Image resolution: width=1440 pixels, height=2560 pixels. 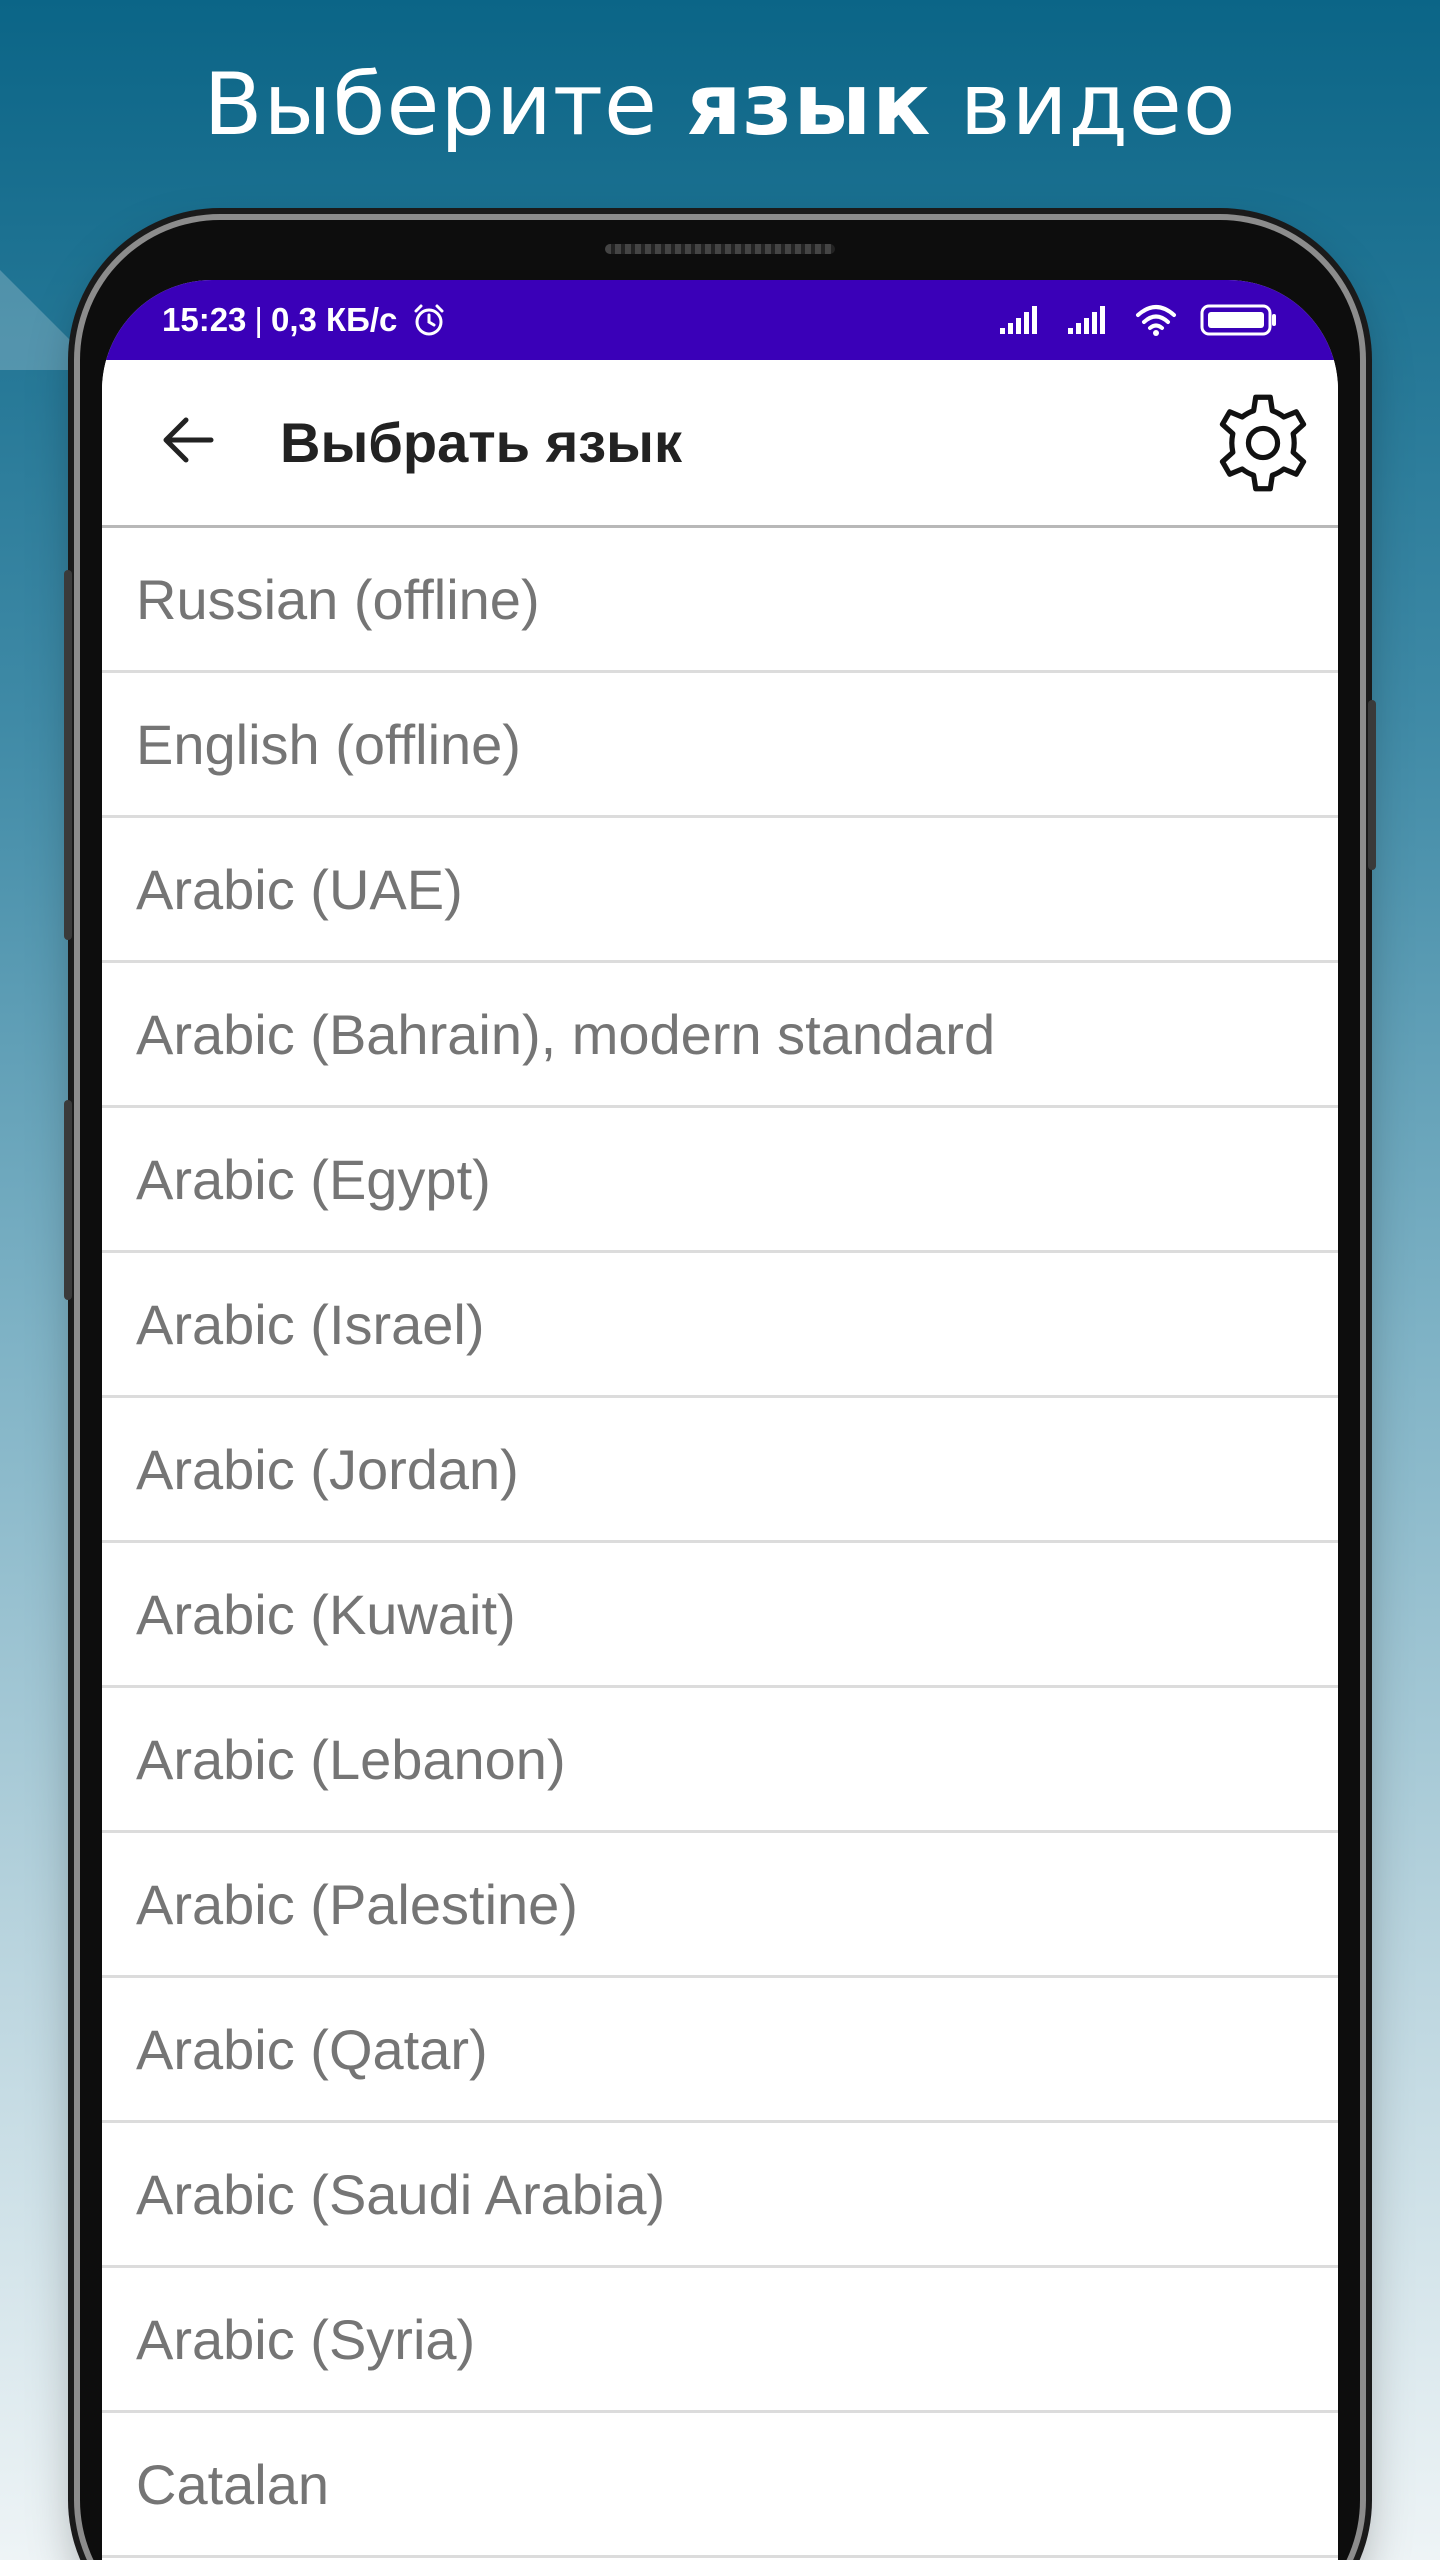 I want to click on language-list-item: Arabic (UAE), so click(x=720, y=890).